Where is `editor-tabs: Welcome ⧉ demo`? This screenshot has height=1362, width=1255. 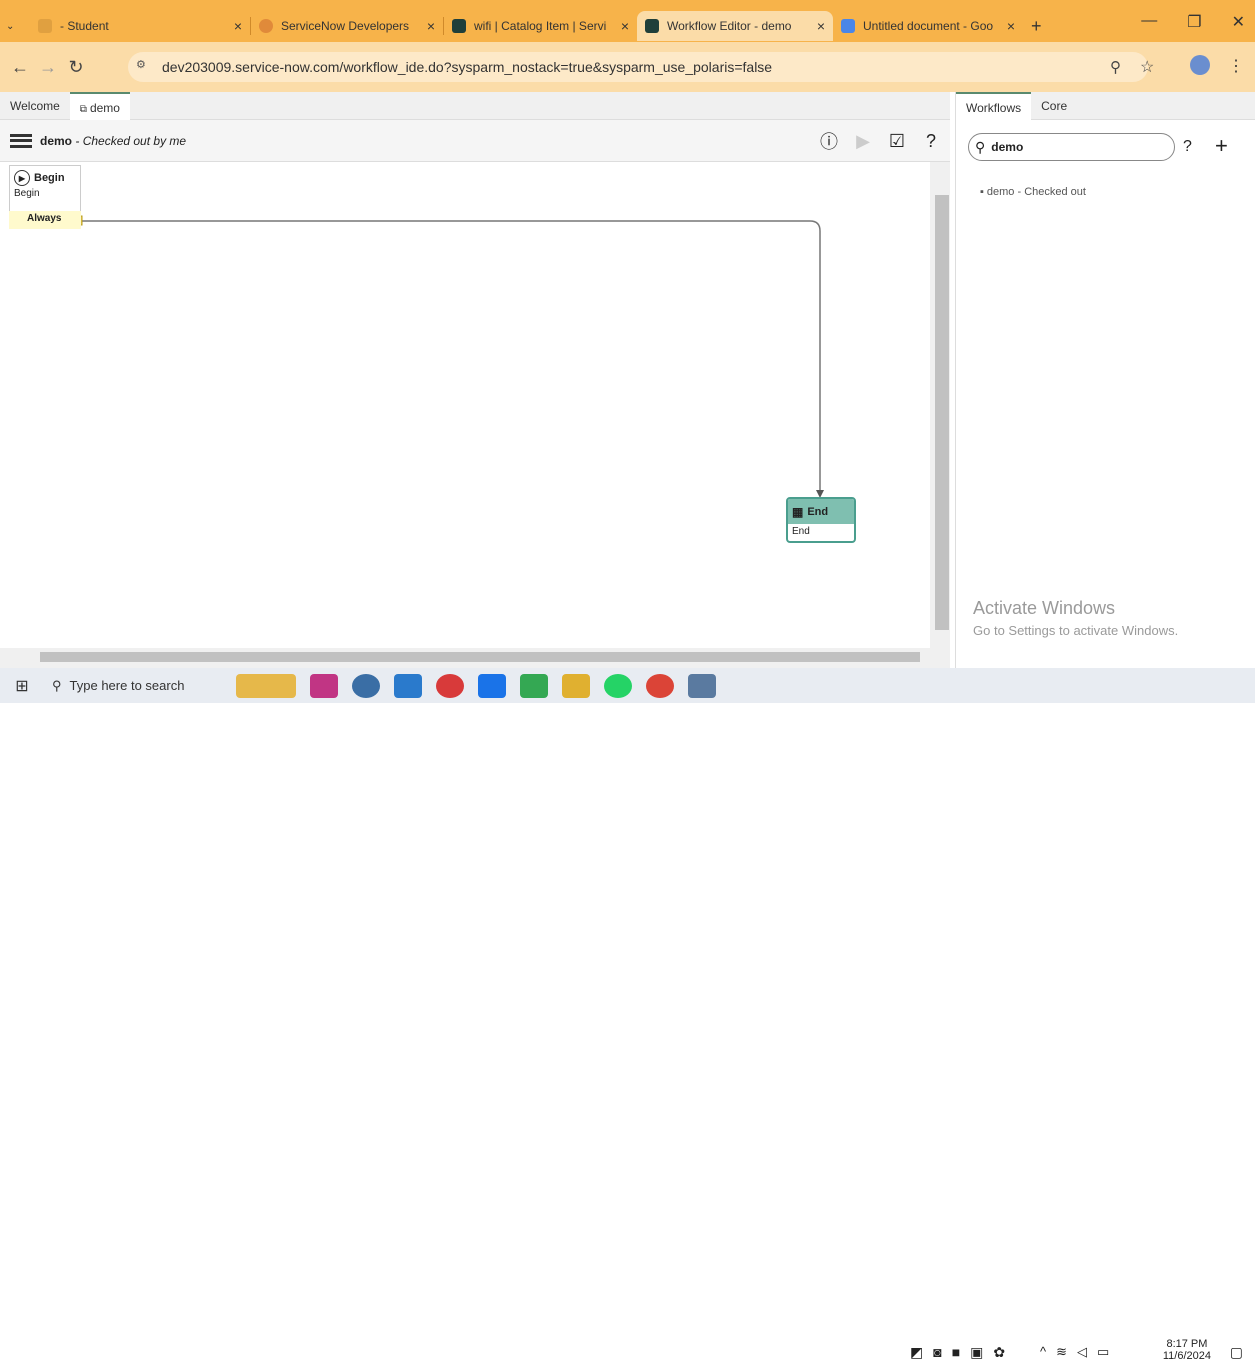
editor-tabs: Welcome ⧉ demo is located at coordinates (475, 106).